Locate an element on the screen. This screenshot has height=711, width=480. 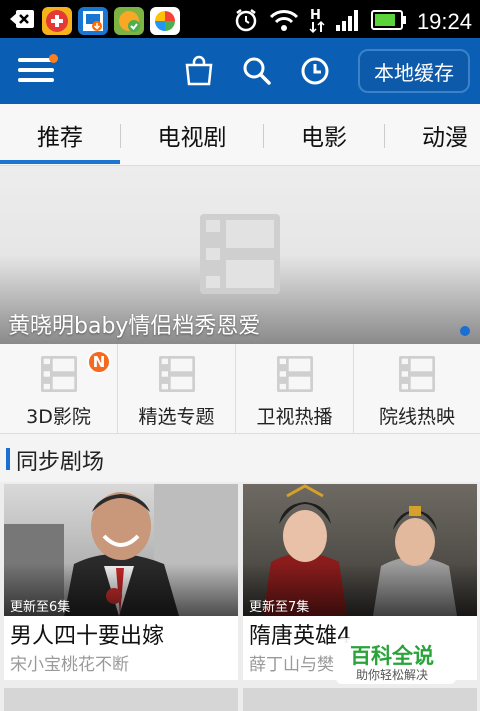
watermark-logo: 百科全说 助你轻松解决 is located at coordinates (396, 661).